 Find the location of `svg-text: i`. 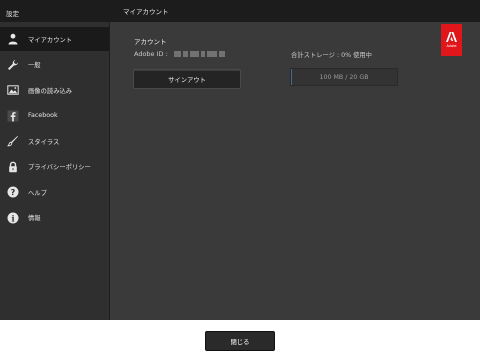

svg-text: i is located at coordinates (12, 218).